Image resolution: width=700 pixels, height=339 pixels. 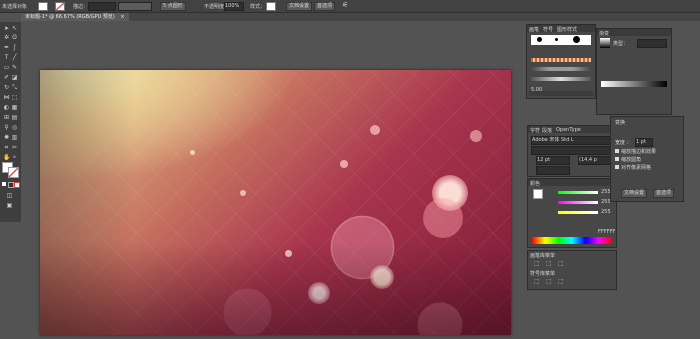 I want to click on brush-swatches, so click(x=561, y=40).